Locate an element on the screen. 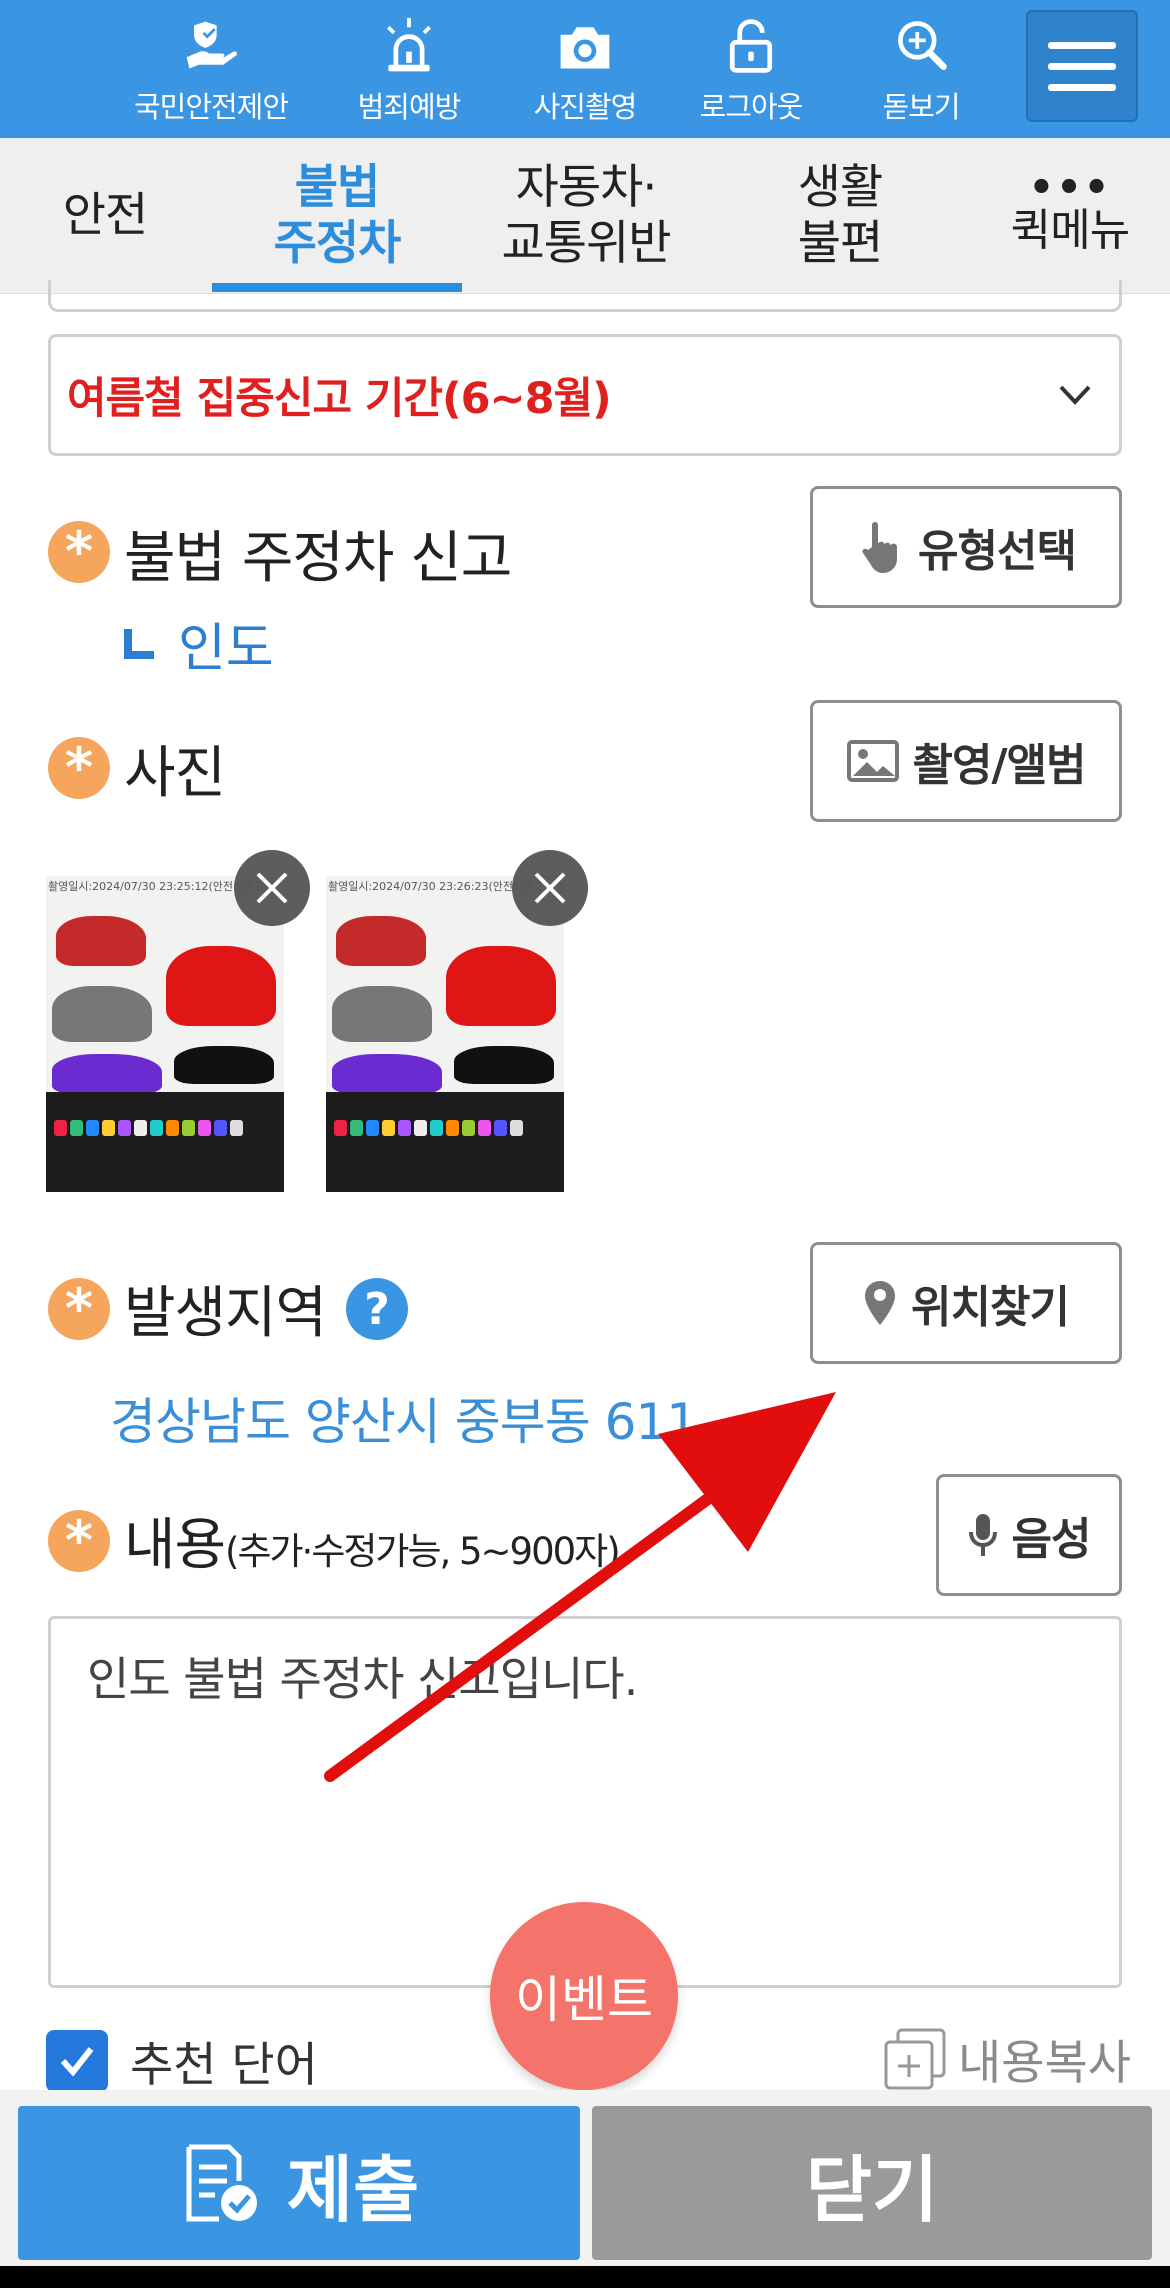 This screenshot has width=1170, height=2288. select-type-button: 유형선택 is located at coordinates (966, 547).